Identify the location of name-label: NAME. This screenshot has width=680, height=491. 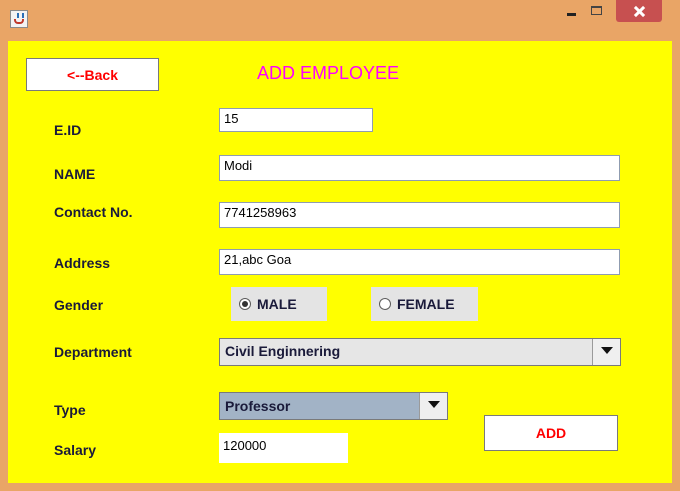
(75, 174).